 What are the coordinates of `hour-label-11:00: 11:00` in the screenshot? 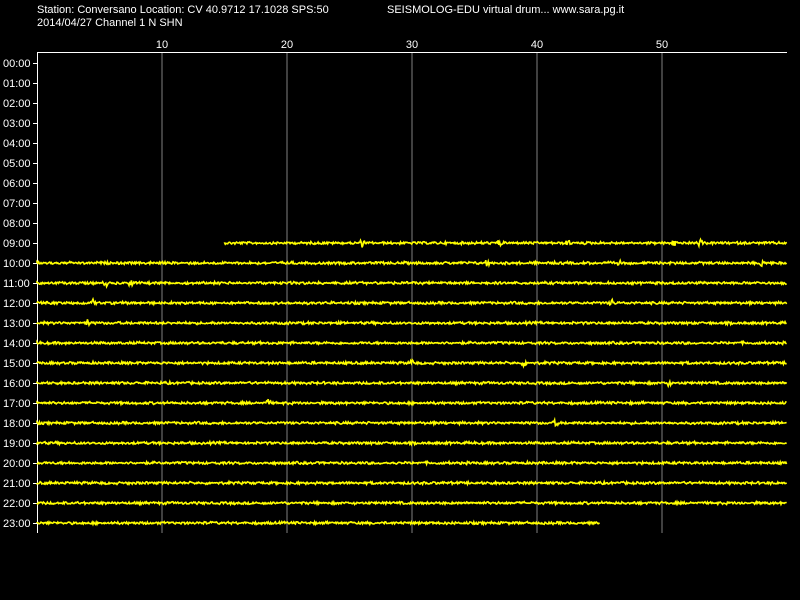 It's located at (16, 284).